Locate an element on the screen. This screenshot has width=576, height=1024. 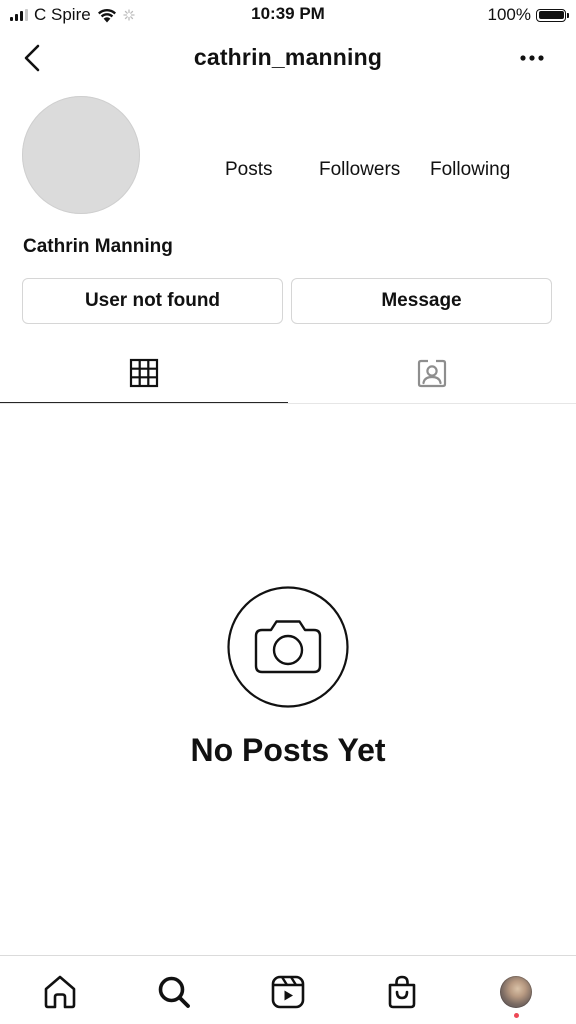
camera-icon is located at coordinates (288, 647).